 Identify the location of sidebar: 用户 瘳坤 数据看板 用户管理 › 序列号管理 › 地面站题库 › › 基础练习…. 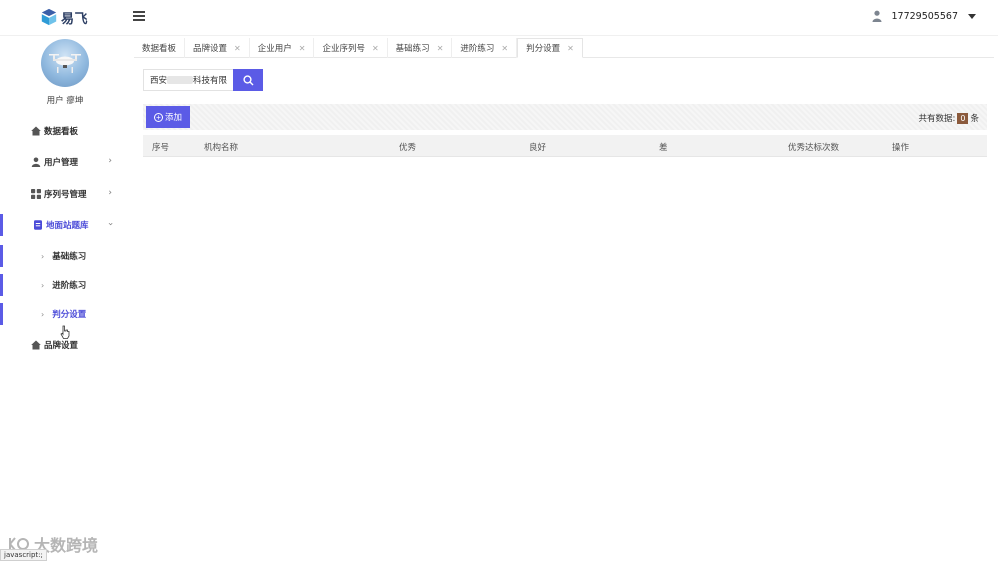
(65, 298).